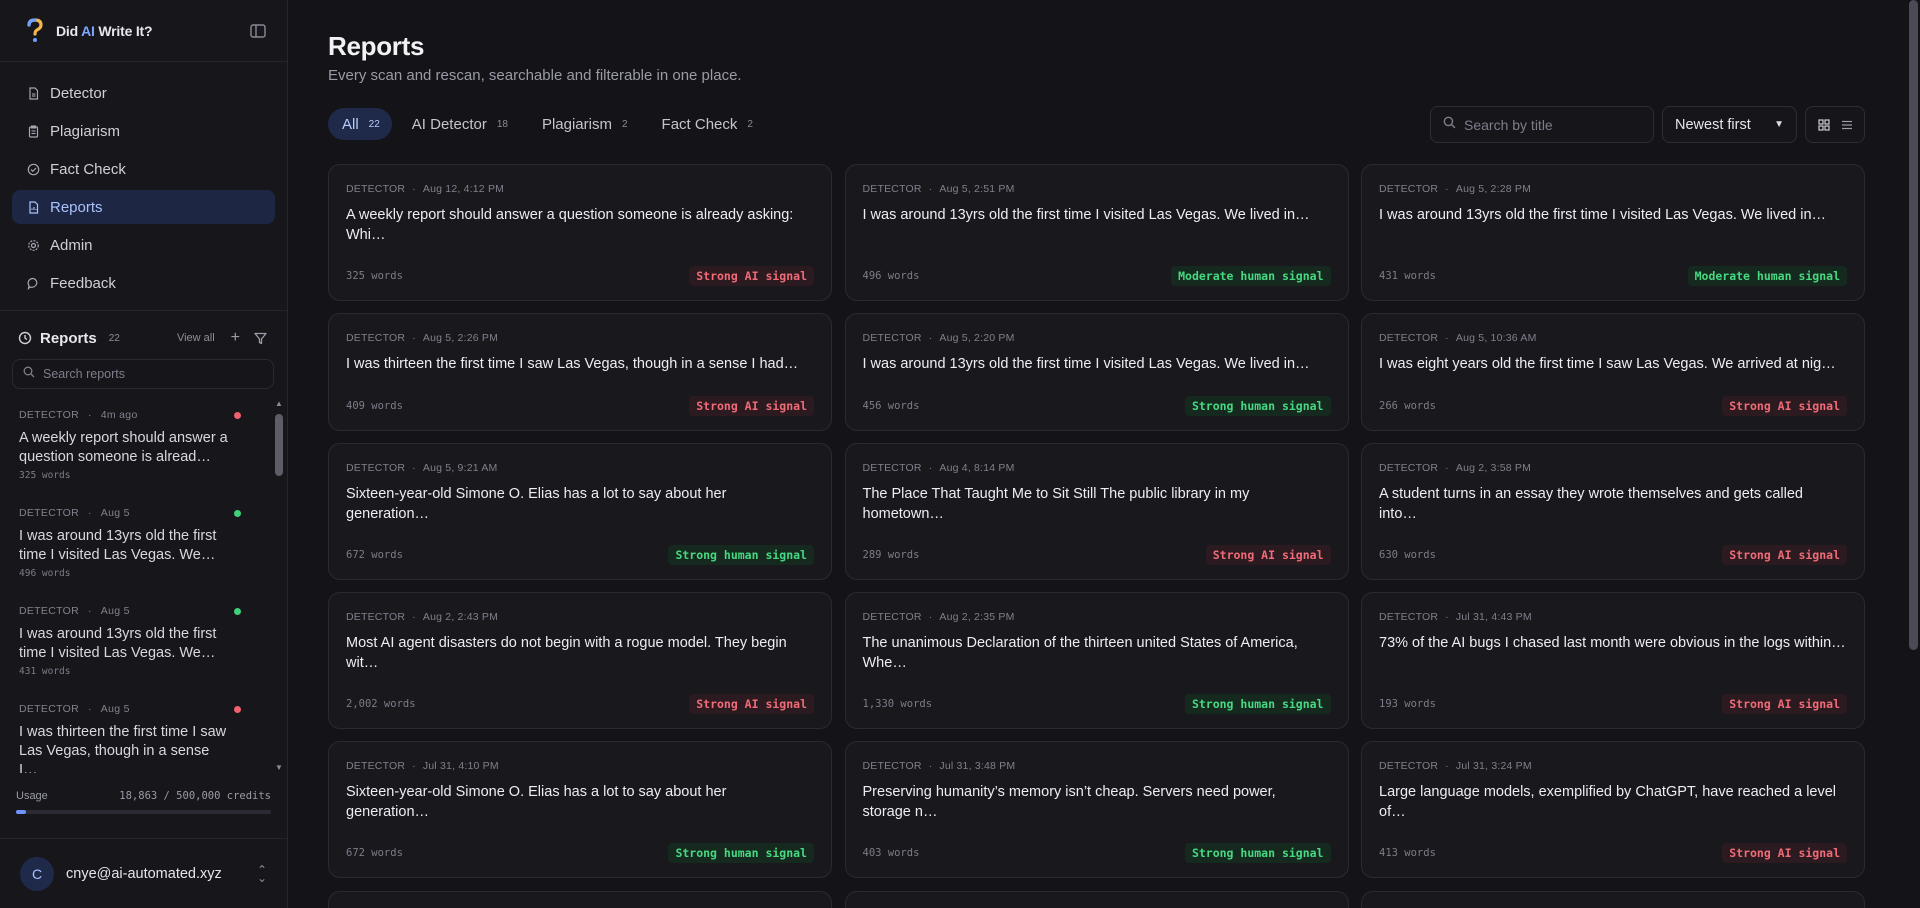 Image resolution: width=1920 pixels, height=908 pixels. I want to click on sidebar-search-input, so click(143, 374).